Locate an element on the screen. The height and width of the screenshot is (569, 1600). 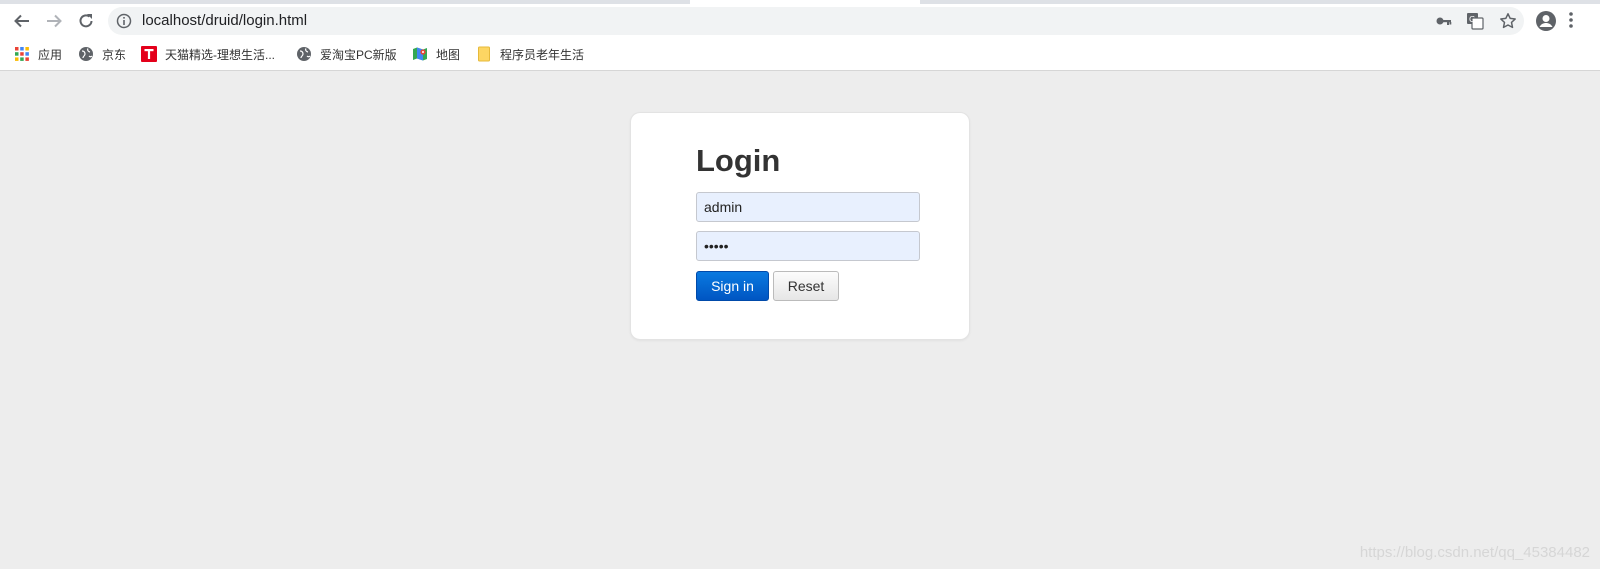
bookmark-label: 地图 is located at coordinates (448, 54).